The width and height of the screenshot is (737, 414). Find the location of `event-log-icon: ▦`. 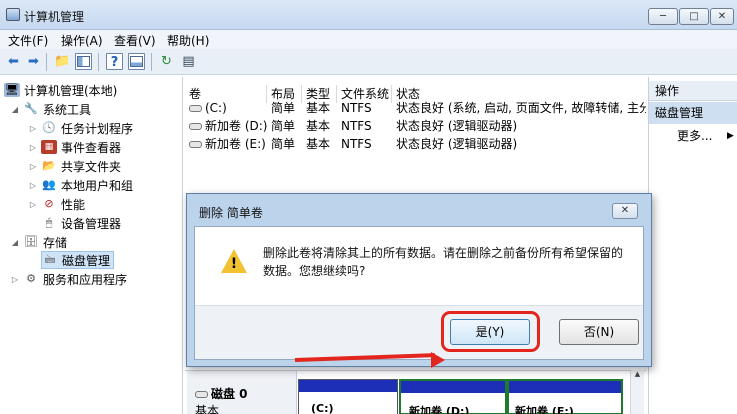

event-log-icon: ▦ is located at coordinates (49, 147).